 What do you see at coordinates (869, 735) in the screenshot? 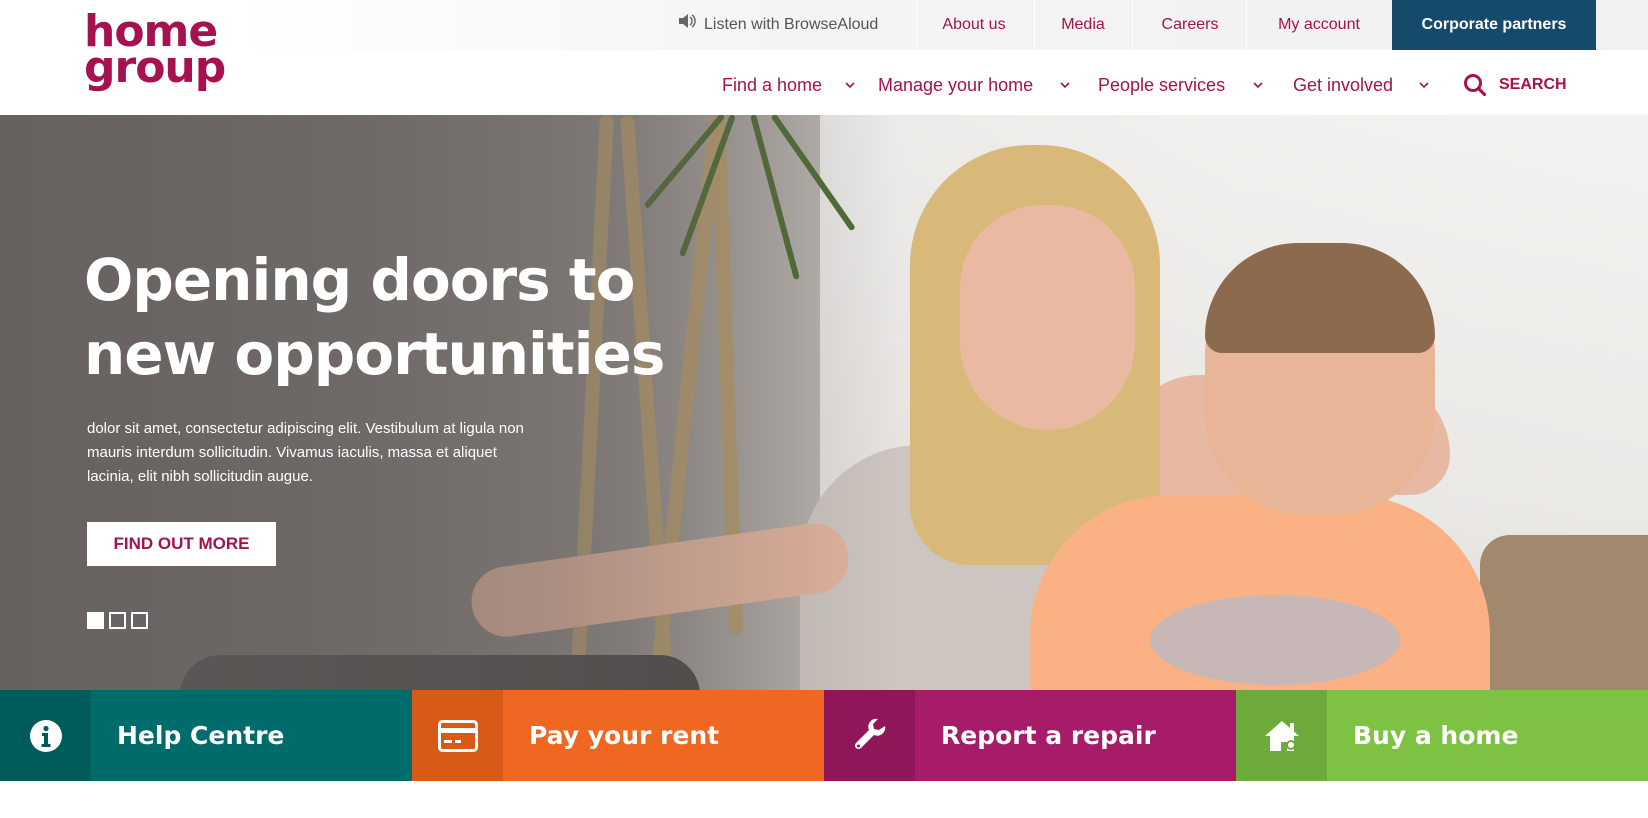
I see `wrench-icon` at bounding box center [869, 735].